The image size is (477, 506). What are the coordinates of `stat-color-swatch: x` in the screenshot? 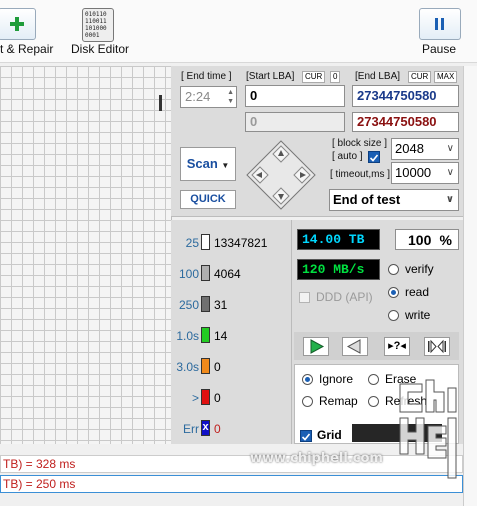 It's located at (205, 428).